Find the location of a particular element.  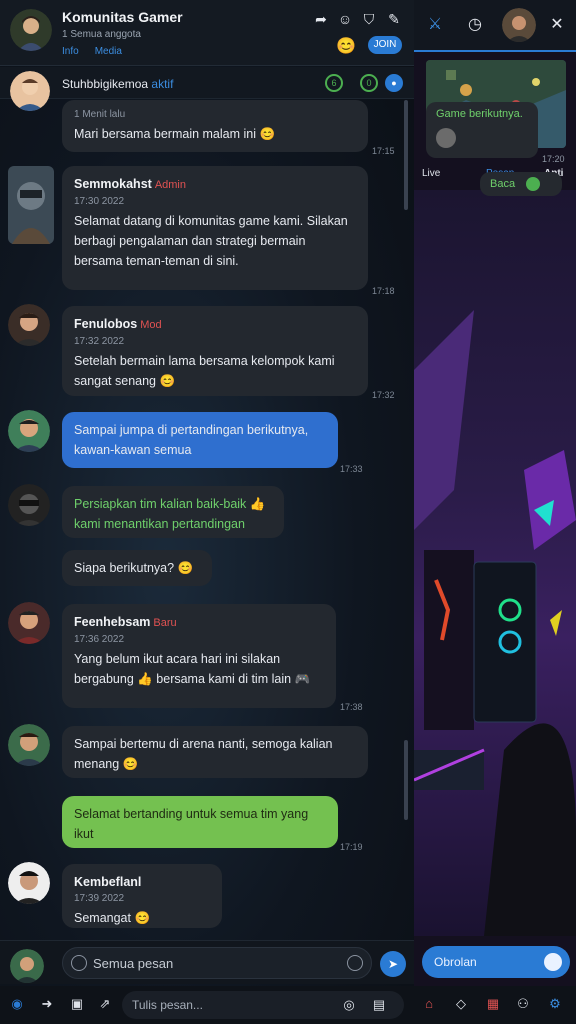

composer-bar: Semua pesan ➤ is located at coordinates (207, 962).